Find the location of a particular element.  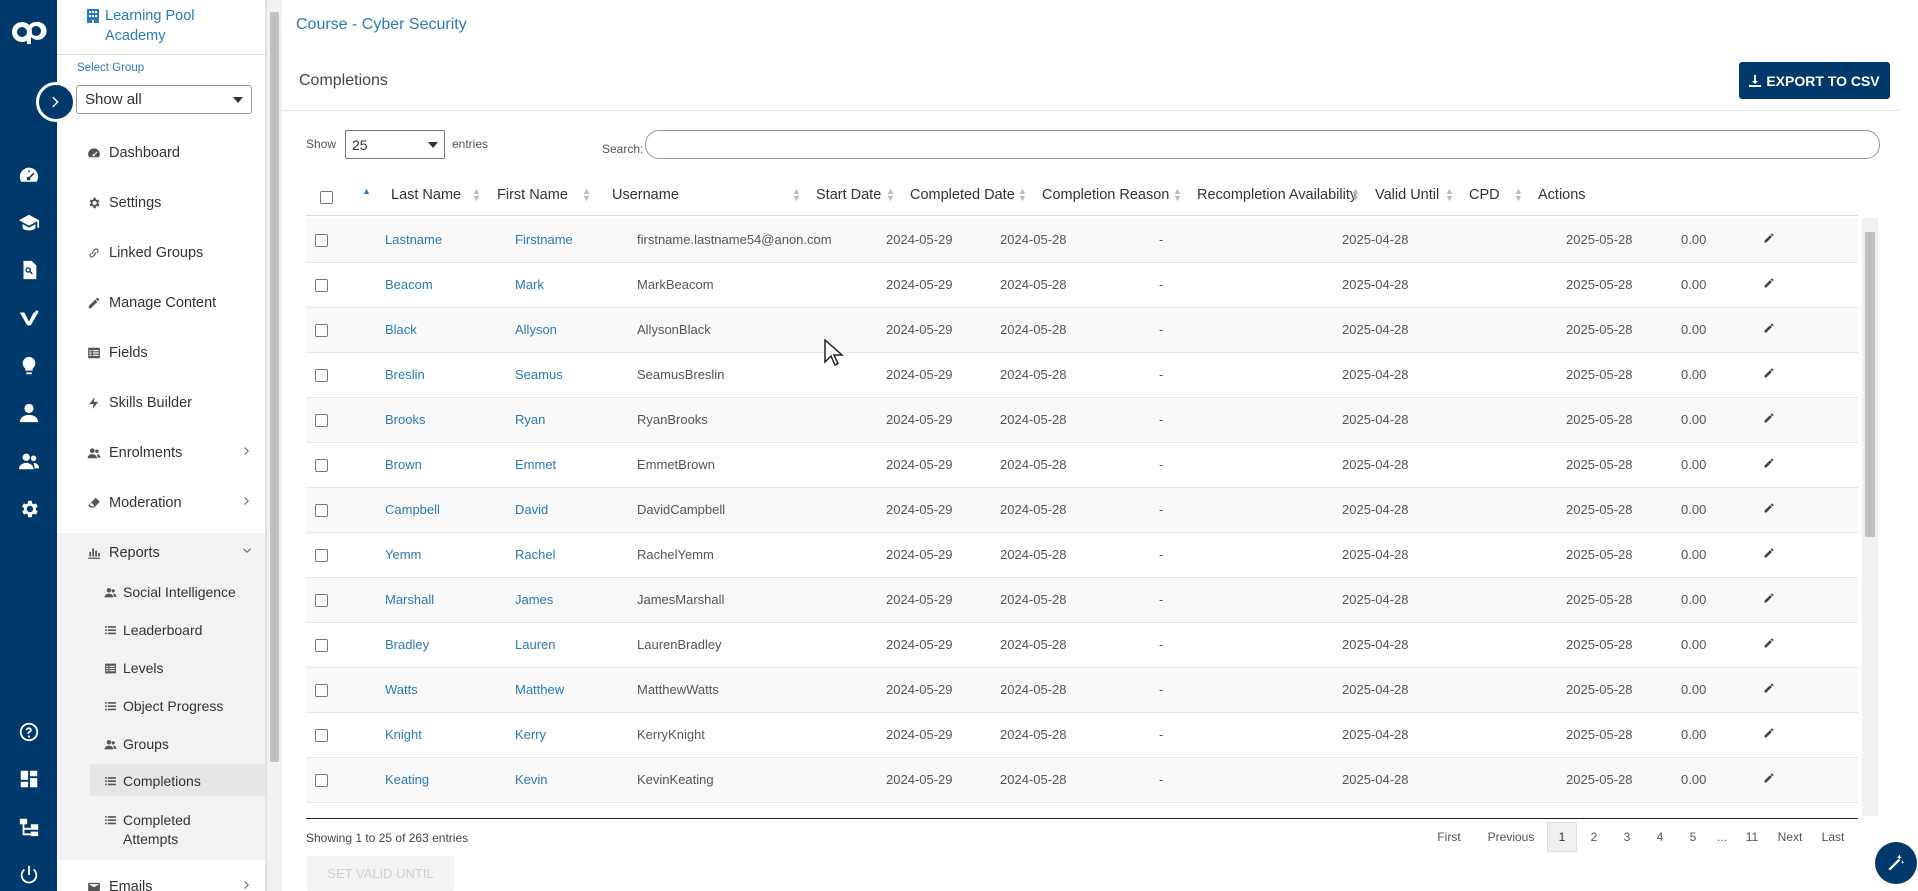

first-name-cell: Matthew is located at coordinates (539, 689).